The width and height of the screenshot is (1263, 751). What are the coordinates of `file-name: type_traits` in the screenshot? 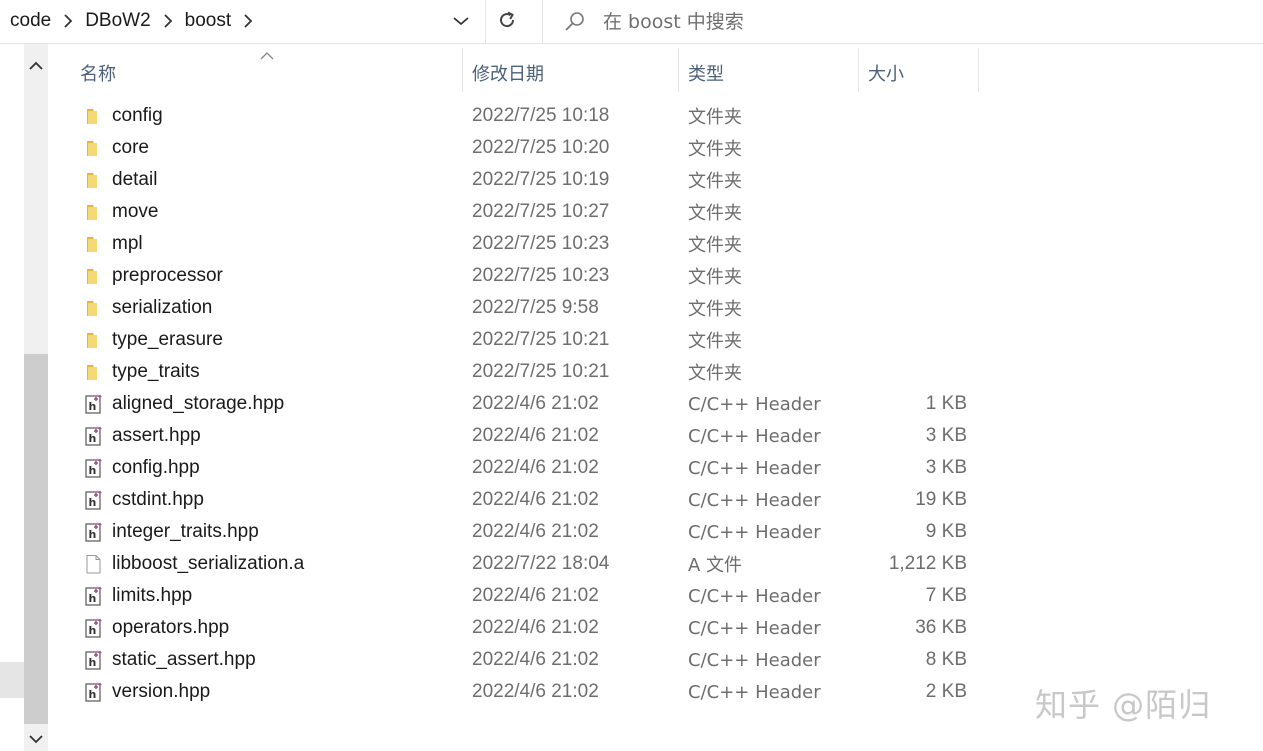 It's located at (156, 372).